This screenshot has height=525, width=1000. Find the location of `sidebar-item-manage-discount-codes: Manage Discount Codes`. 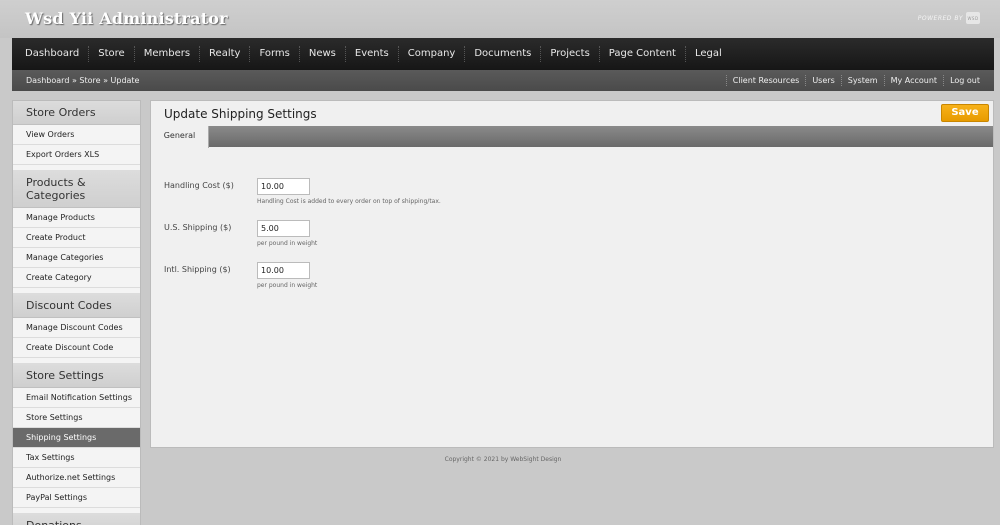

sidebar-item-manage-discount-codes: Manage Discount Codes is located at coordinates (76, 328).